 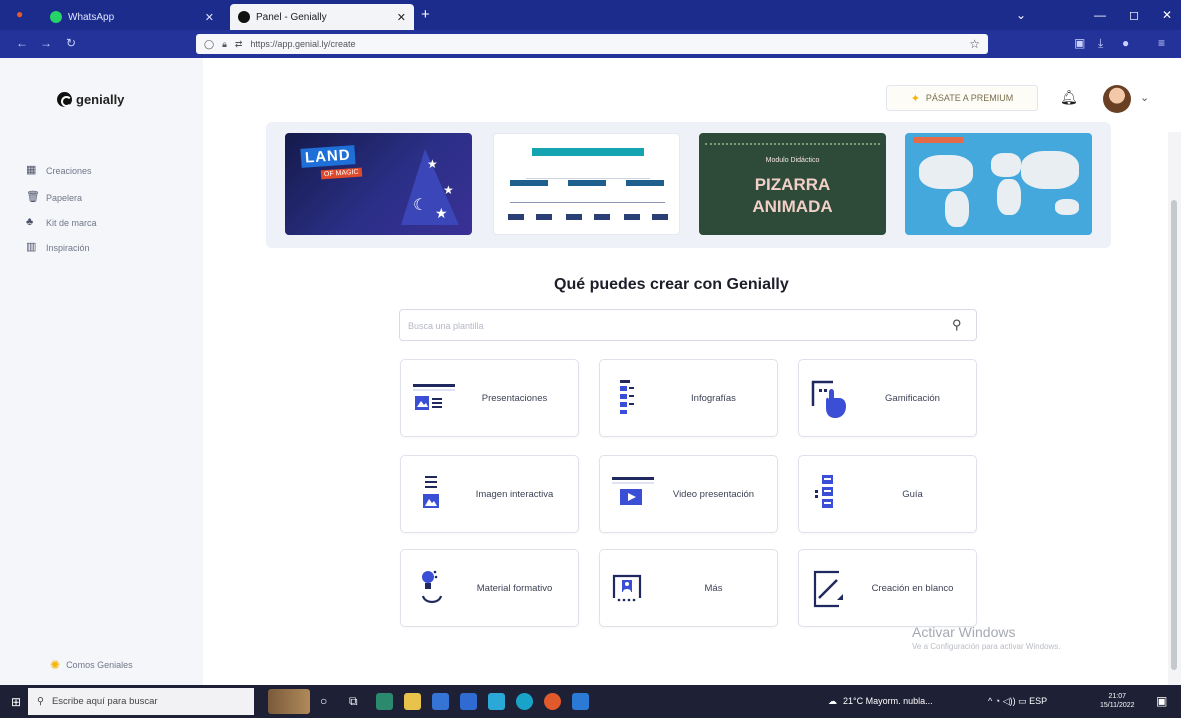 I want to click on card-infografias: Infografías, so click(x=688, y=398).